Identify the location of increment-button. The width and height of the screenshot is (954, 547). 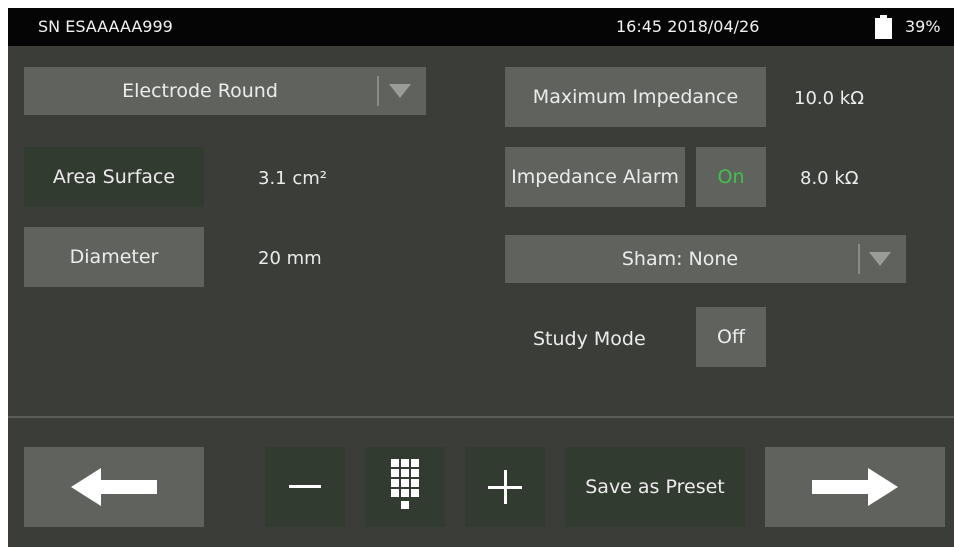
(505, 487).